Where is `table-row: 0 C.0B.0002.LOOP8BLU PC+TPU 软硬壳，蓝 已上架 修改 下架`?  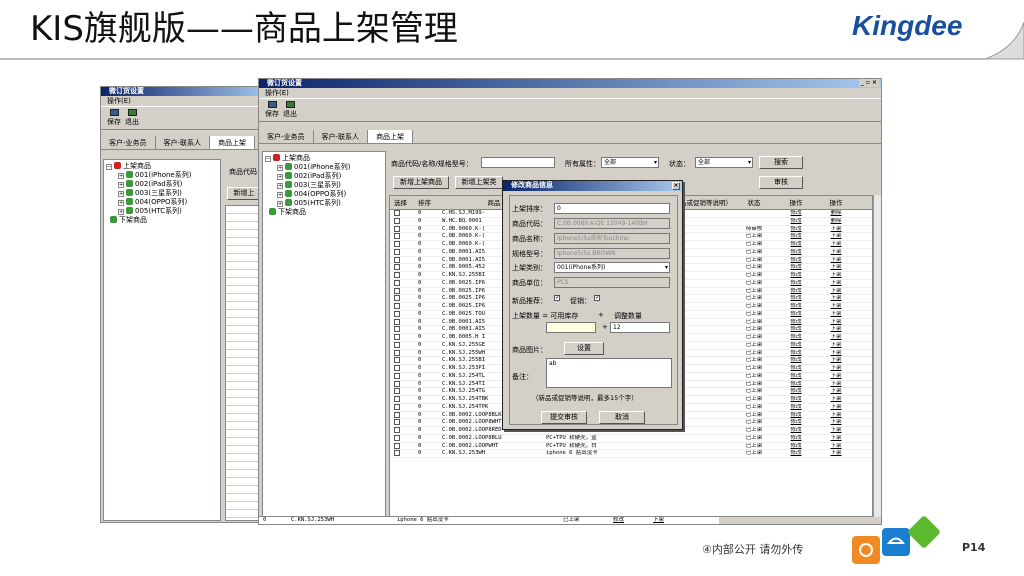
table-row: 0 C.0B.0002.LOOP8BLU PC+TPU 软硬壳，蓝 已上架 修改 下架 is located at coordinates (631, 438).